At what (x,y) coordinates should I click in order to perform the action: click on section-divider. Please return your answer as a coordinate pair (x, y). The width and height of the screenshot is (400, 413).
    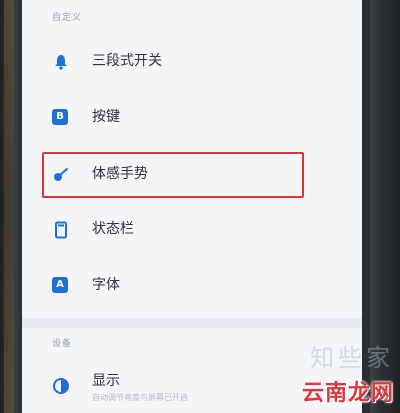
    Looking at the image, I should click on (192, 323).